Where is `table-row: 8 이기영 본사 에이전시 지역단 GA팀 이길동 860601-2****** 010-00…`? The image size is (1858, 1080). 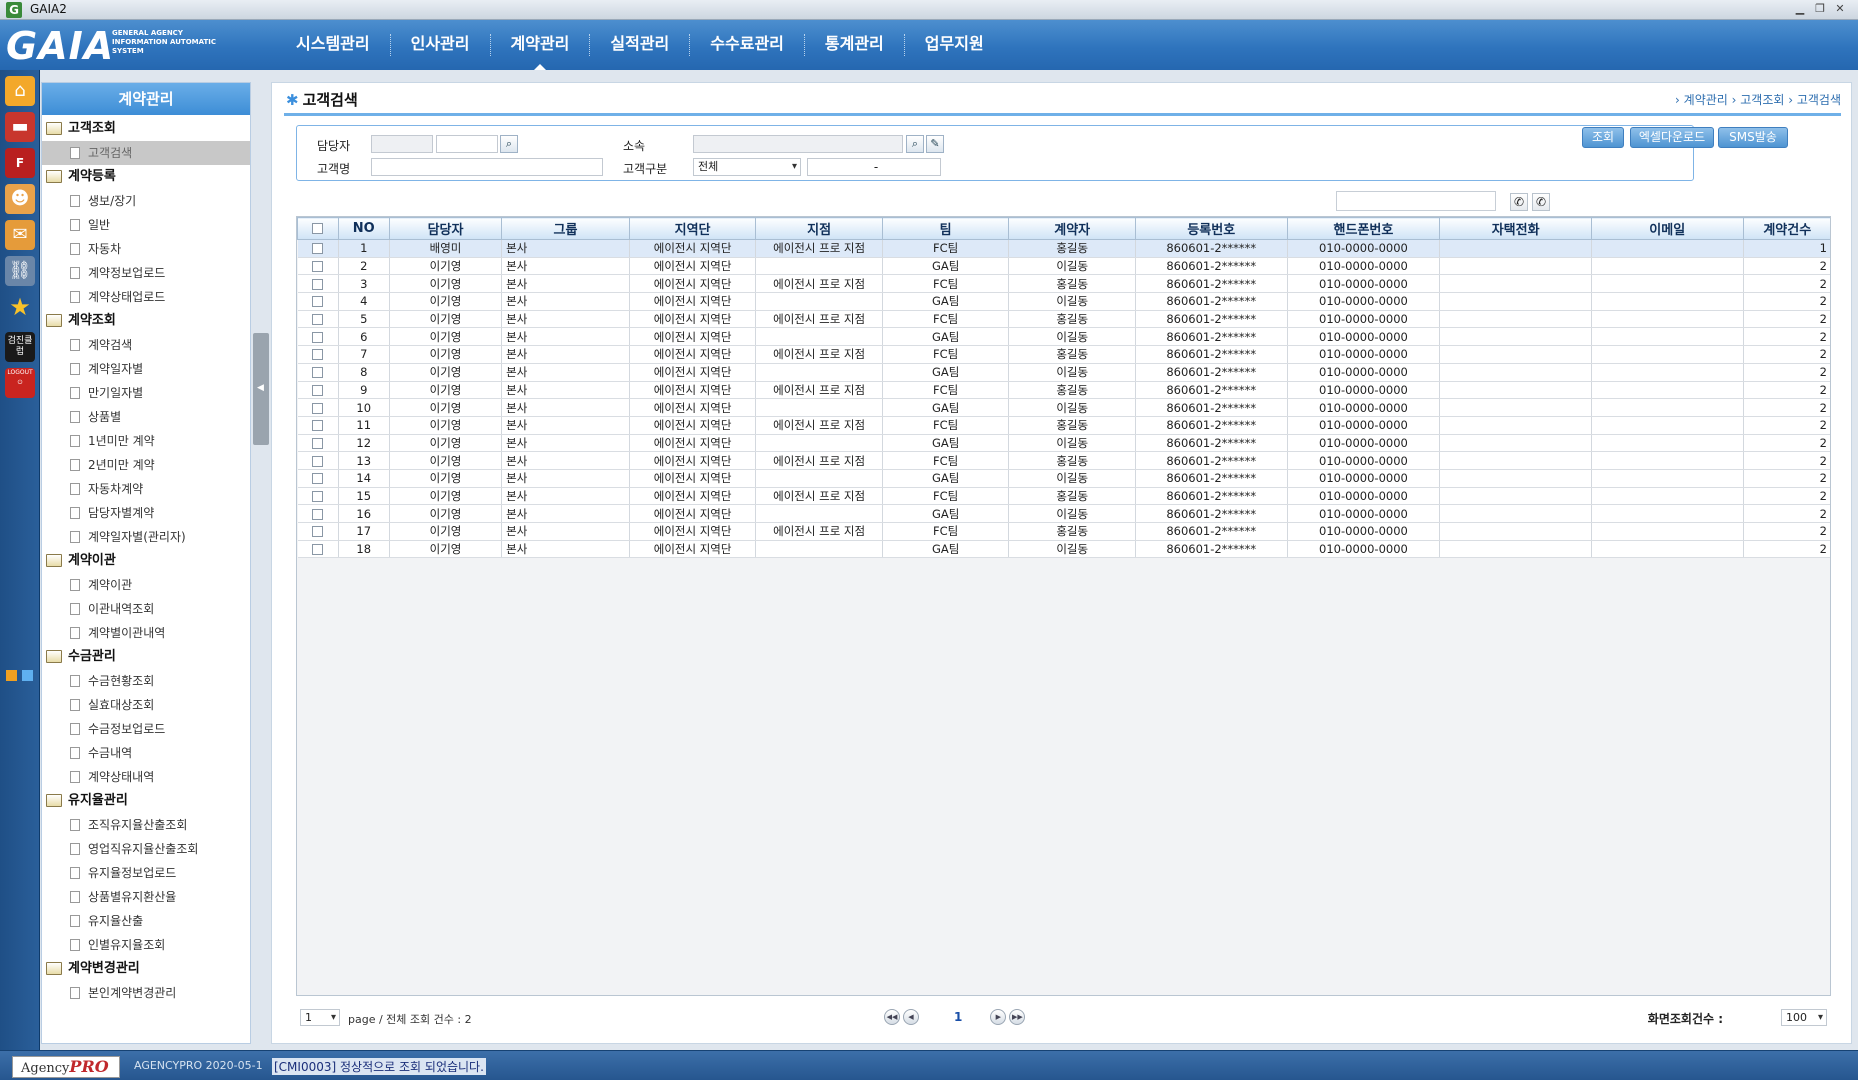
table-row: 8 이기영 본사 에이전시 지역단 GA팀 이길동 860601-2****** 010-00… is located at coordinates (1063, 372).